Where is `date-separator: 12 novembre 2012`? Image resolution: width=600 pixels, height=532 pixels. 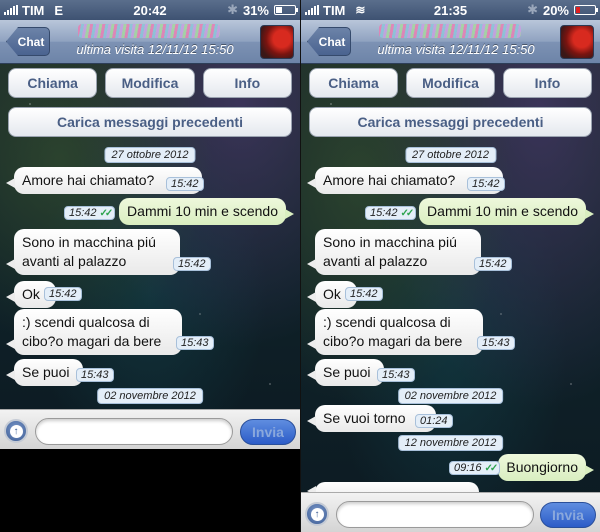
date-separator: 12 novembre 2012 is located at coordinates (450, 443).